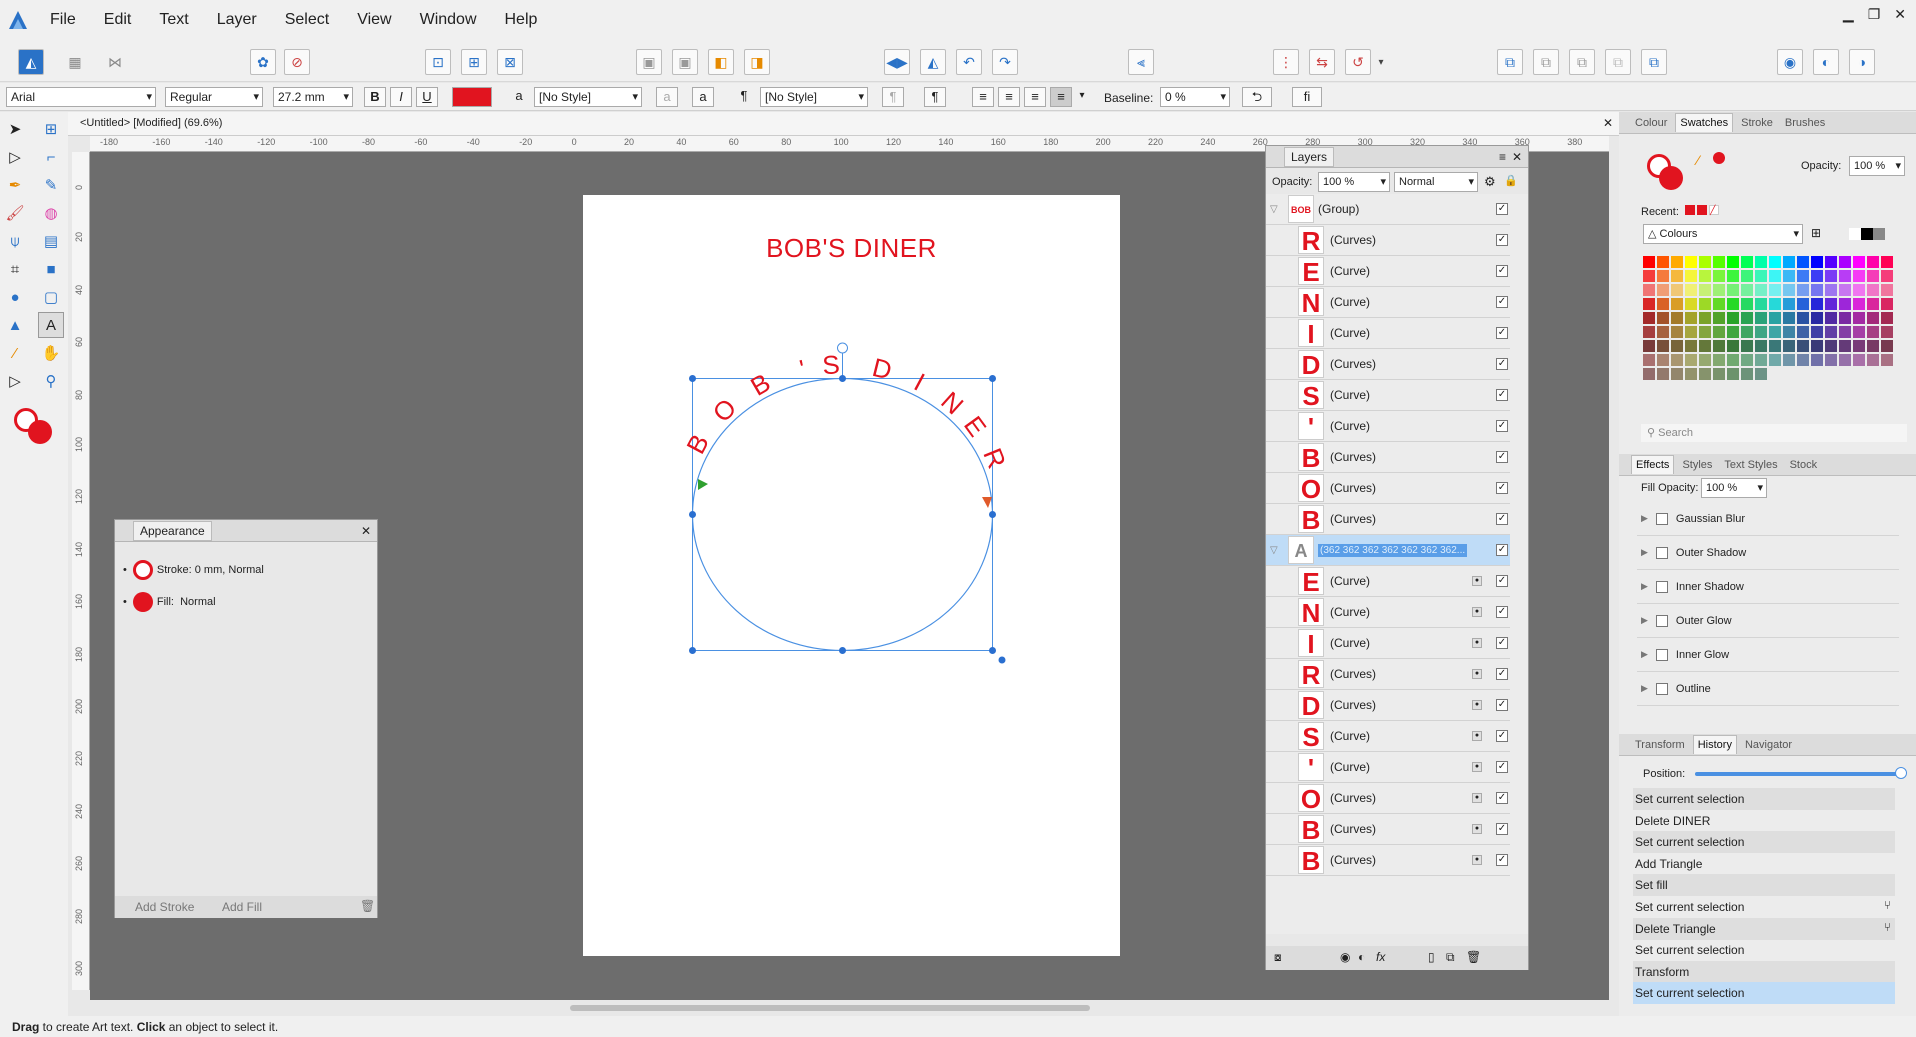  I want to click on rotate-handle, so click(842, 348).